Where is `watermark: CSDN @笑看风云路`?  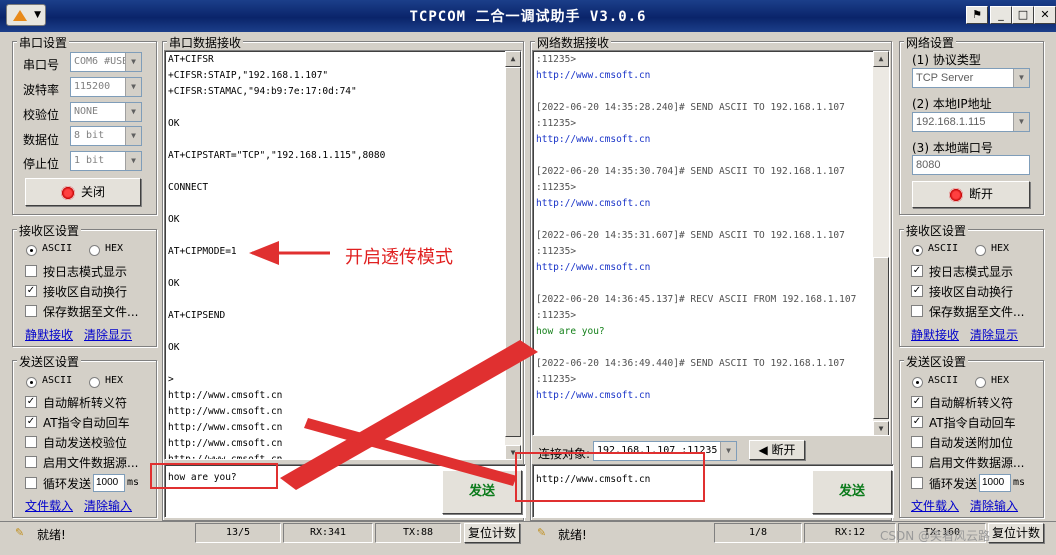
watermark: CSDN @笑看风云路 is located at coordinates (935, 536).